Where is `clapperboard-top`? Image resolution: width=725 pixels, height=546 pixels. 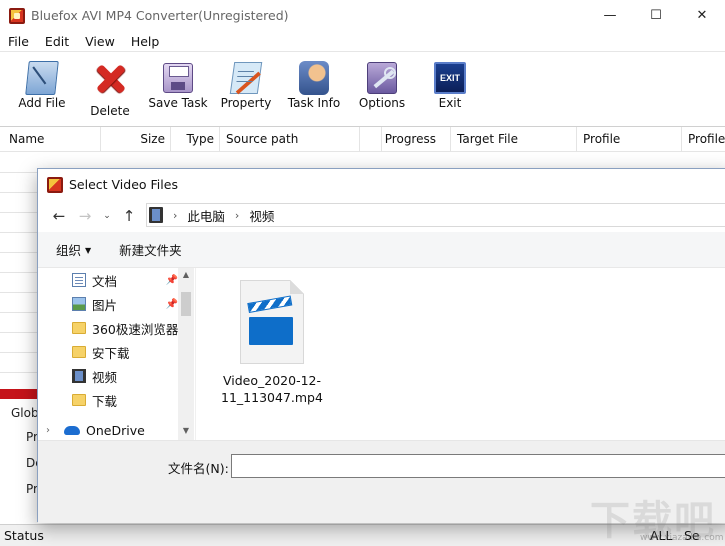 clapperboard-top is located at coordinates (270, 304).